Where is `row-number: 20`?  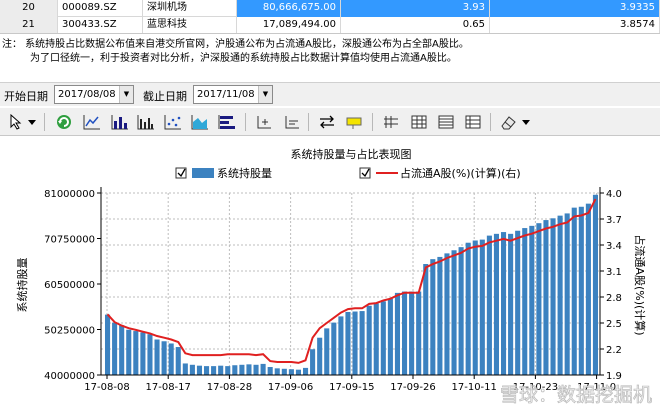
row-number: 20 is located at coordinates (29, 8).